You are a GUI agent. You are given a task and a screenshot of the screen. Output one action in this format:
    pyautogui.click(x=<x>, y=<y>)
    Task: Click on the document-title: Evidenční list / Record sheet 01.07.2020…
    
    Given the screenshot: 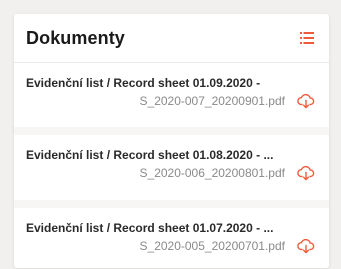 What is the action you would take?
    pyautogui.click(x=150, y=228)
    